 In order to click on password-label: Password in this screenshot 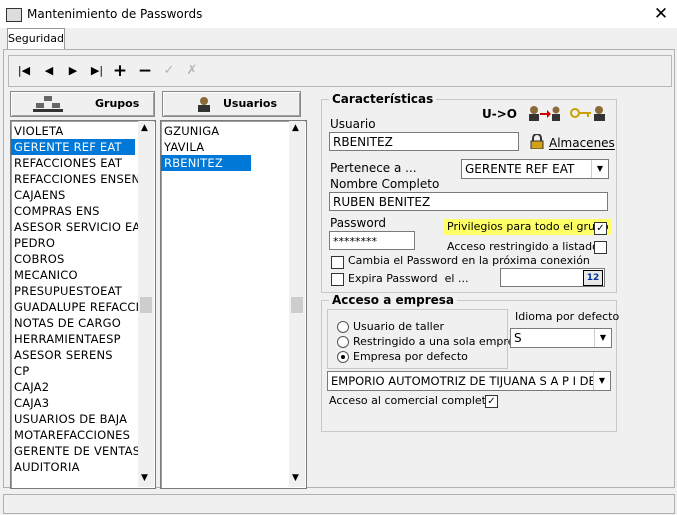, I will do `click(358, 223)`.